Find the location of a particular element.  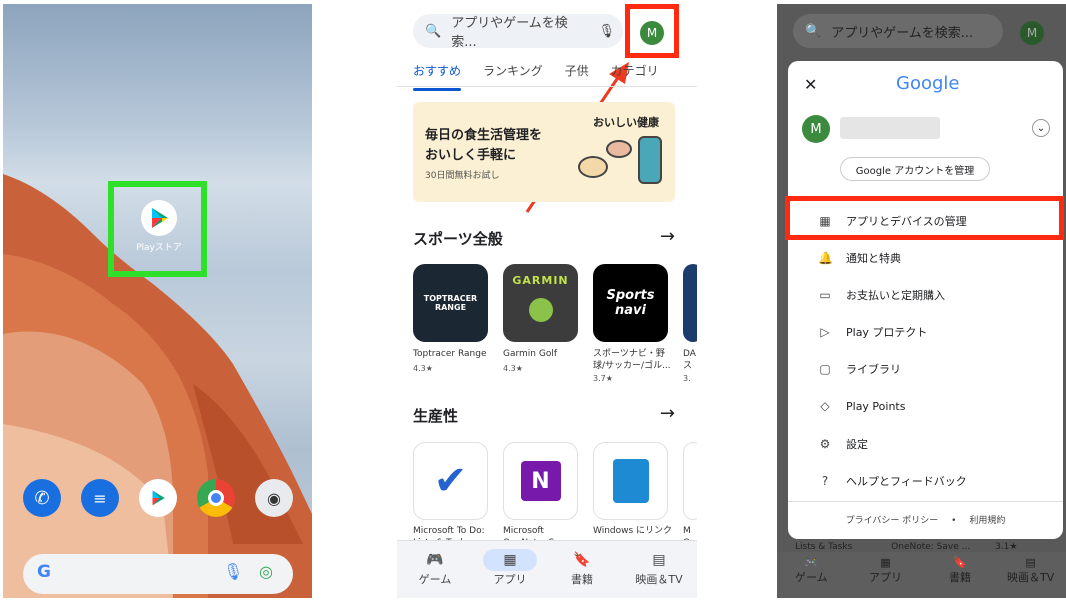

dock: ✆ ≡ ◉ is located at coordinates (157, 504).